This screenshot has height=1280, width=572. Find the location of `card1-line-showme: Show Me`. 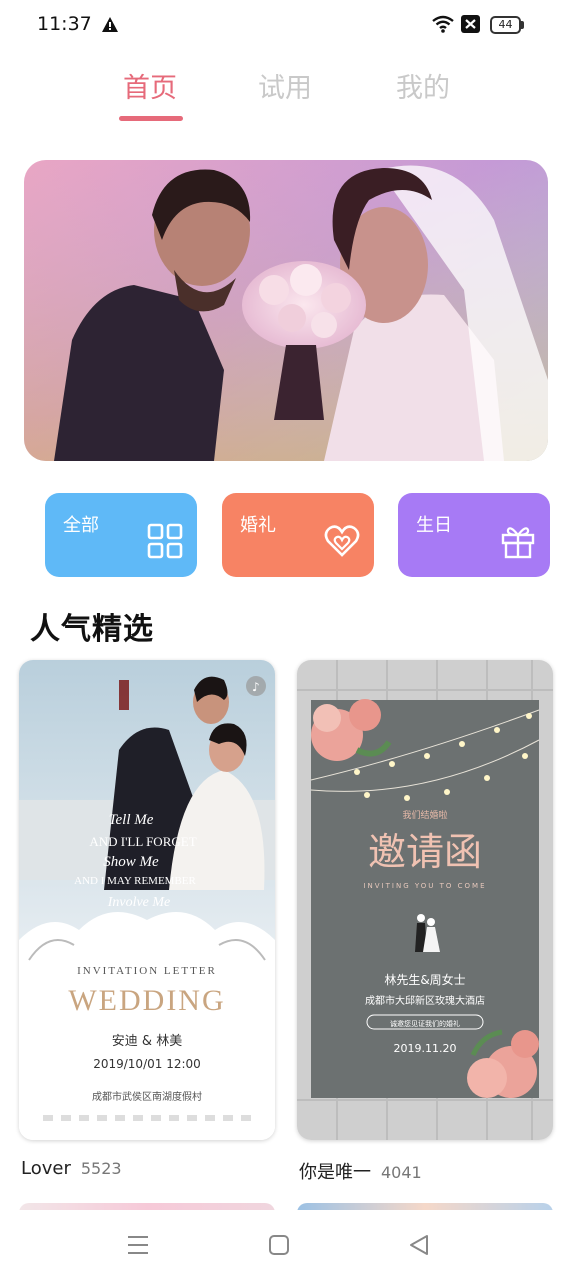

card1-line-showme: Show Me is located at coordinates (131, 862).